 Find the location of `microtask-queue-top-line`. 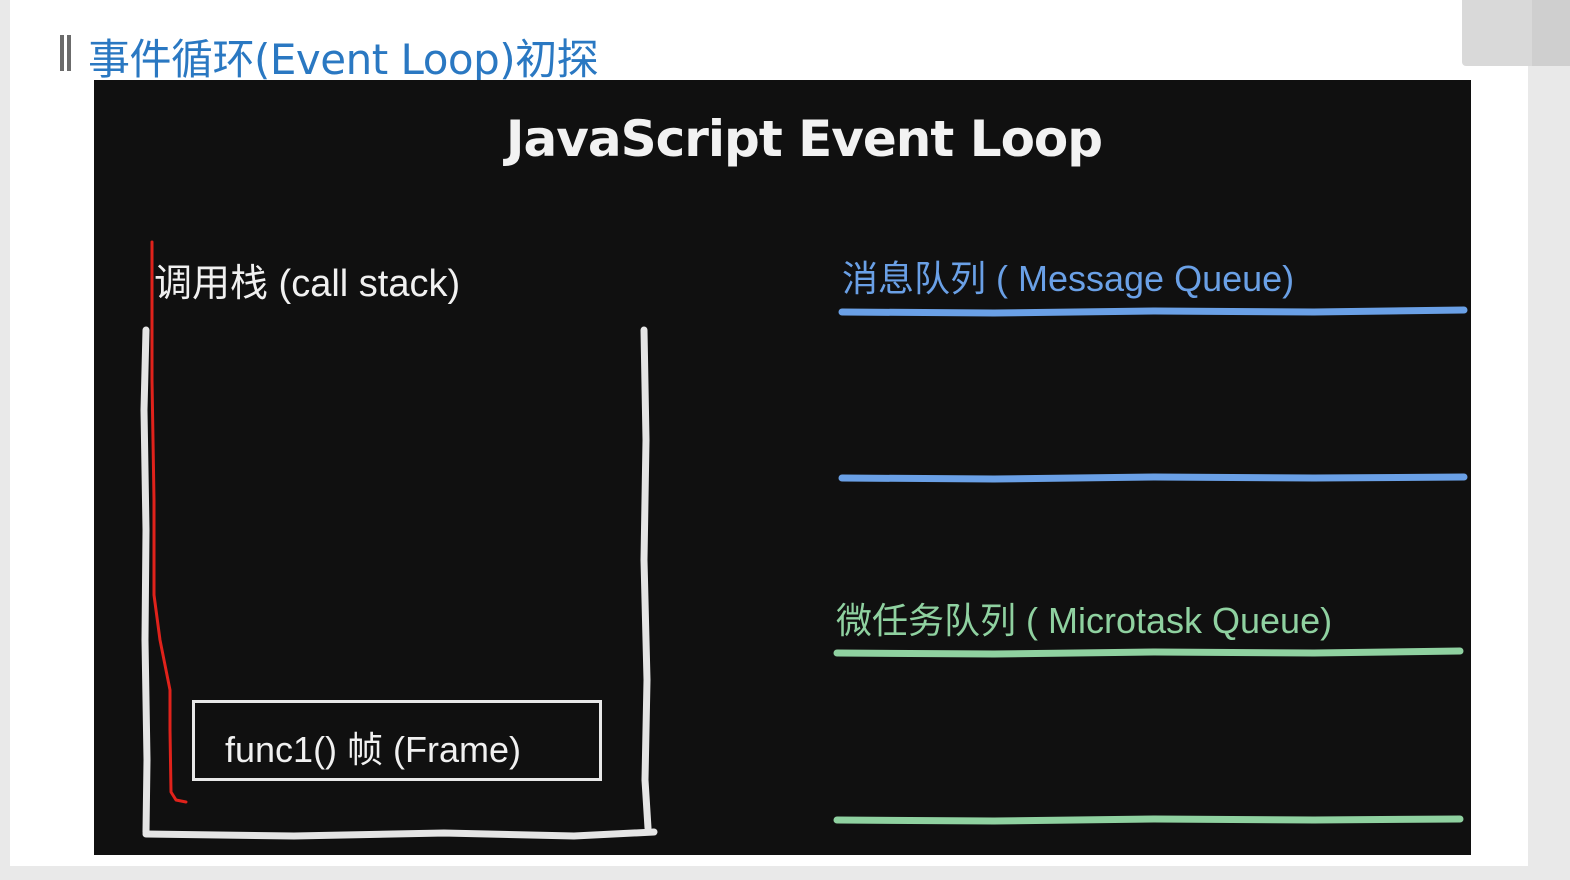

microtask-queue-top-line is located at coordinates (1148, 652).